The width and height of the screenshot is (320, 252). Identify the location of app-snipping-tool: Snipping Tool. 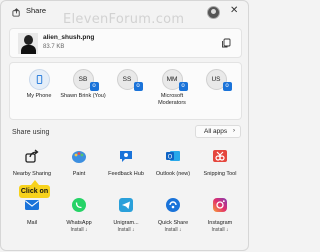
(220, 163).